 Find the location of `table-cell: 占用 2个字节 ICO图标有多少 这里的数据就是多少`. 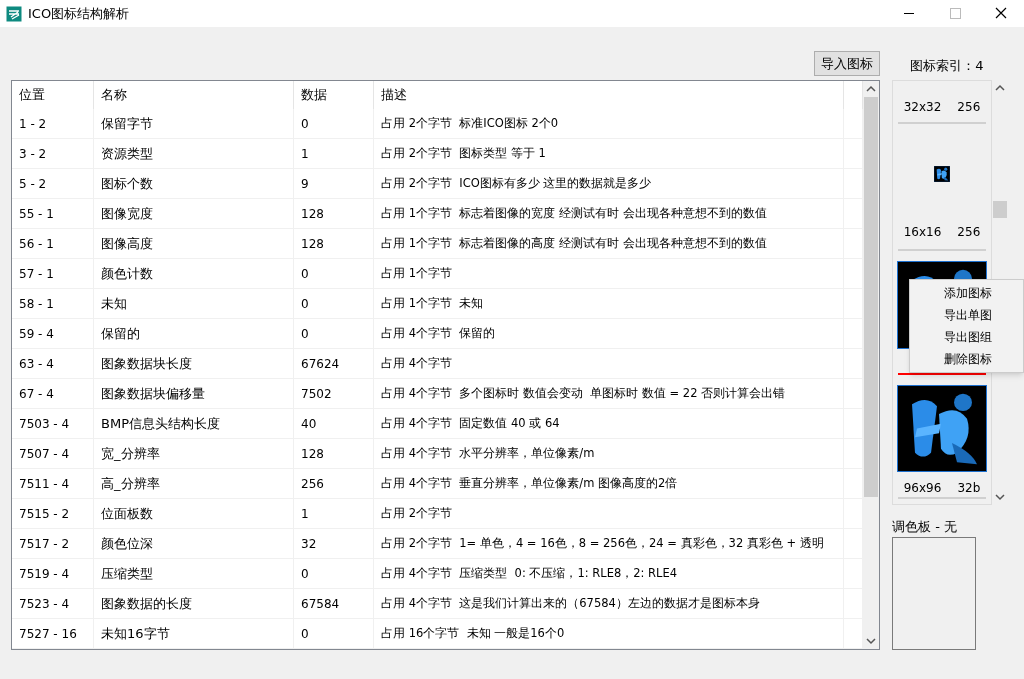

table-cell: 占用 2个字节 ICO图标有多少 这里的数据就是多少 is located at coordinates (609, 183).